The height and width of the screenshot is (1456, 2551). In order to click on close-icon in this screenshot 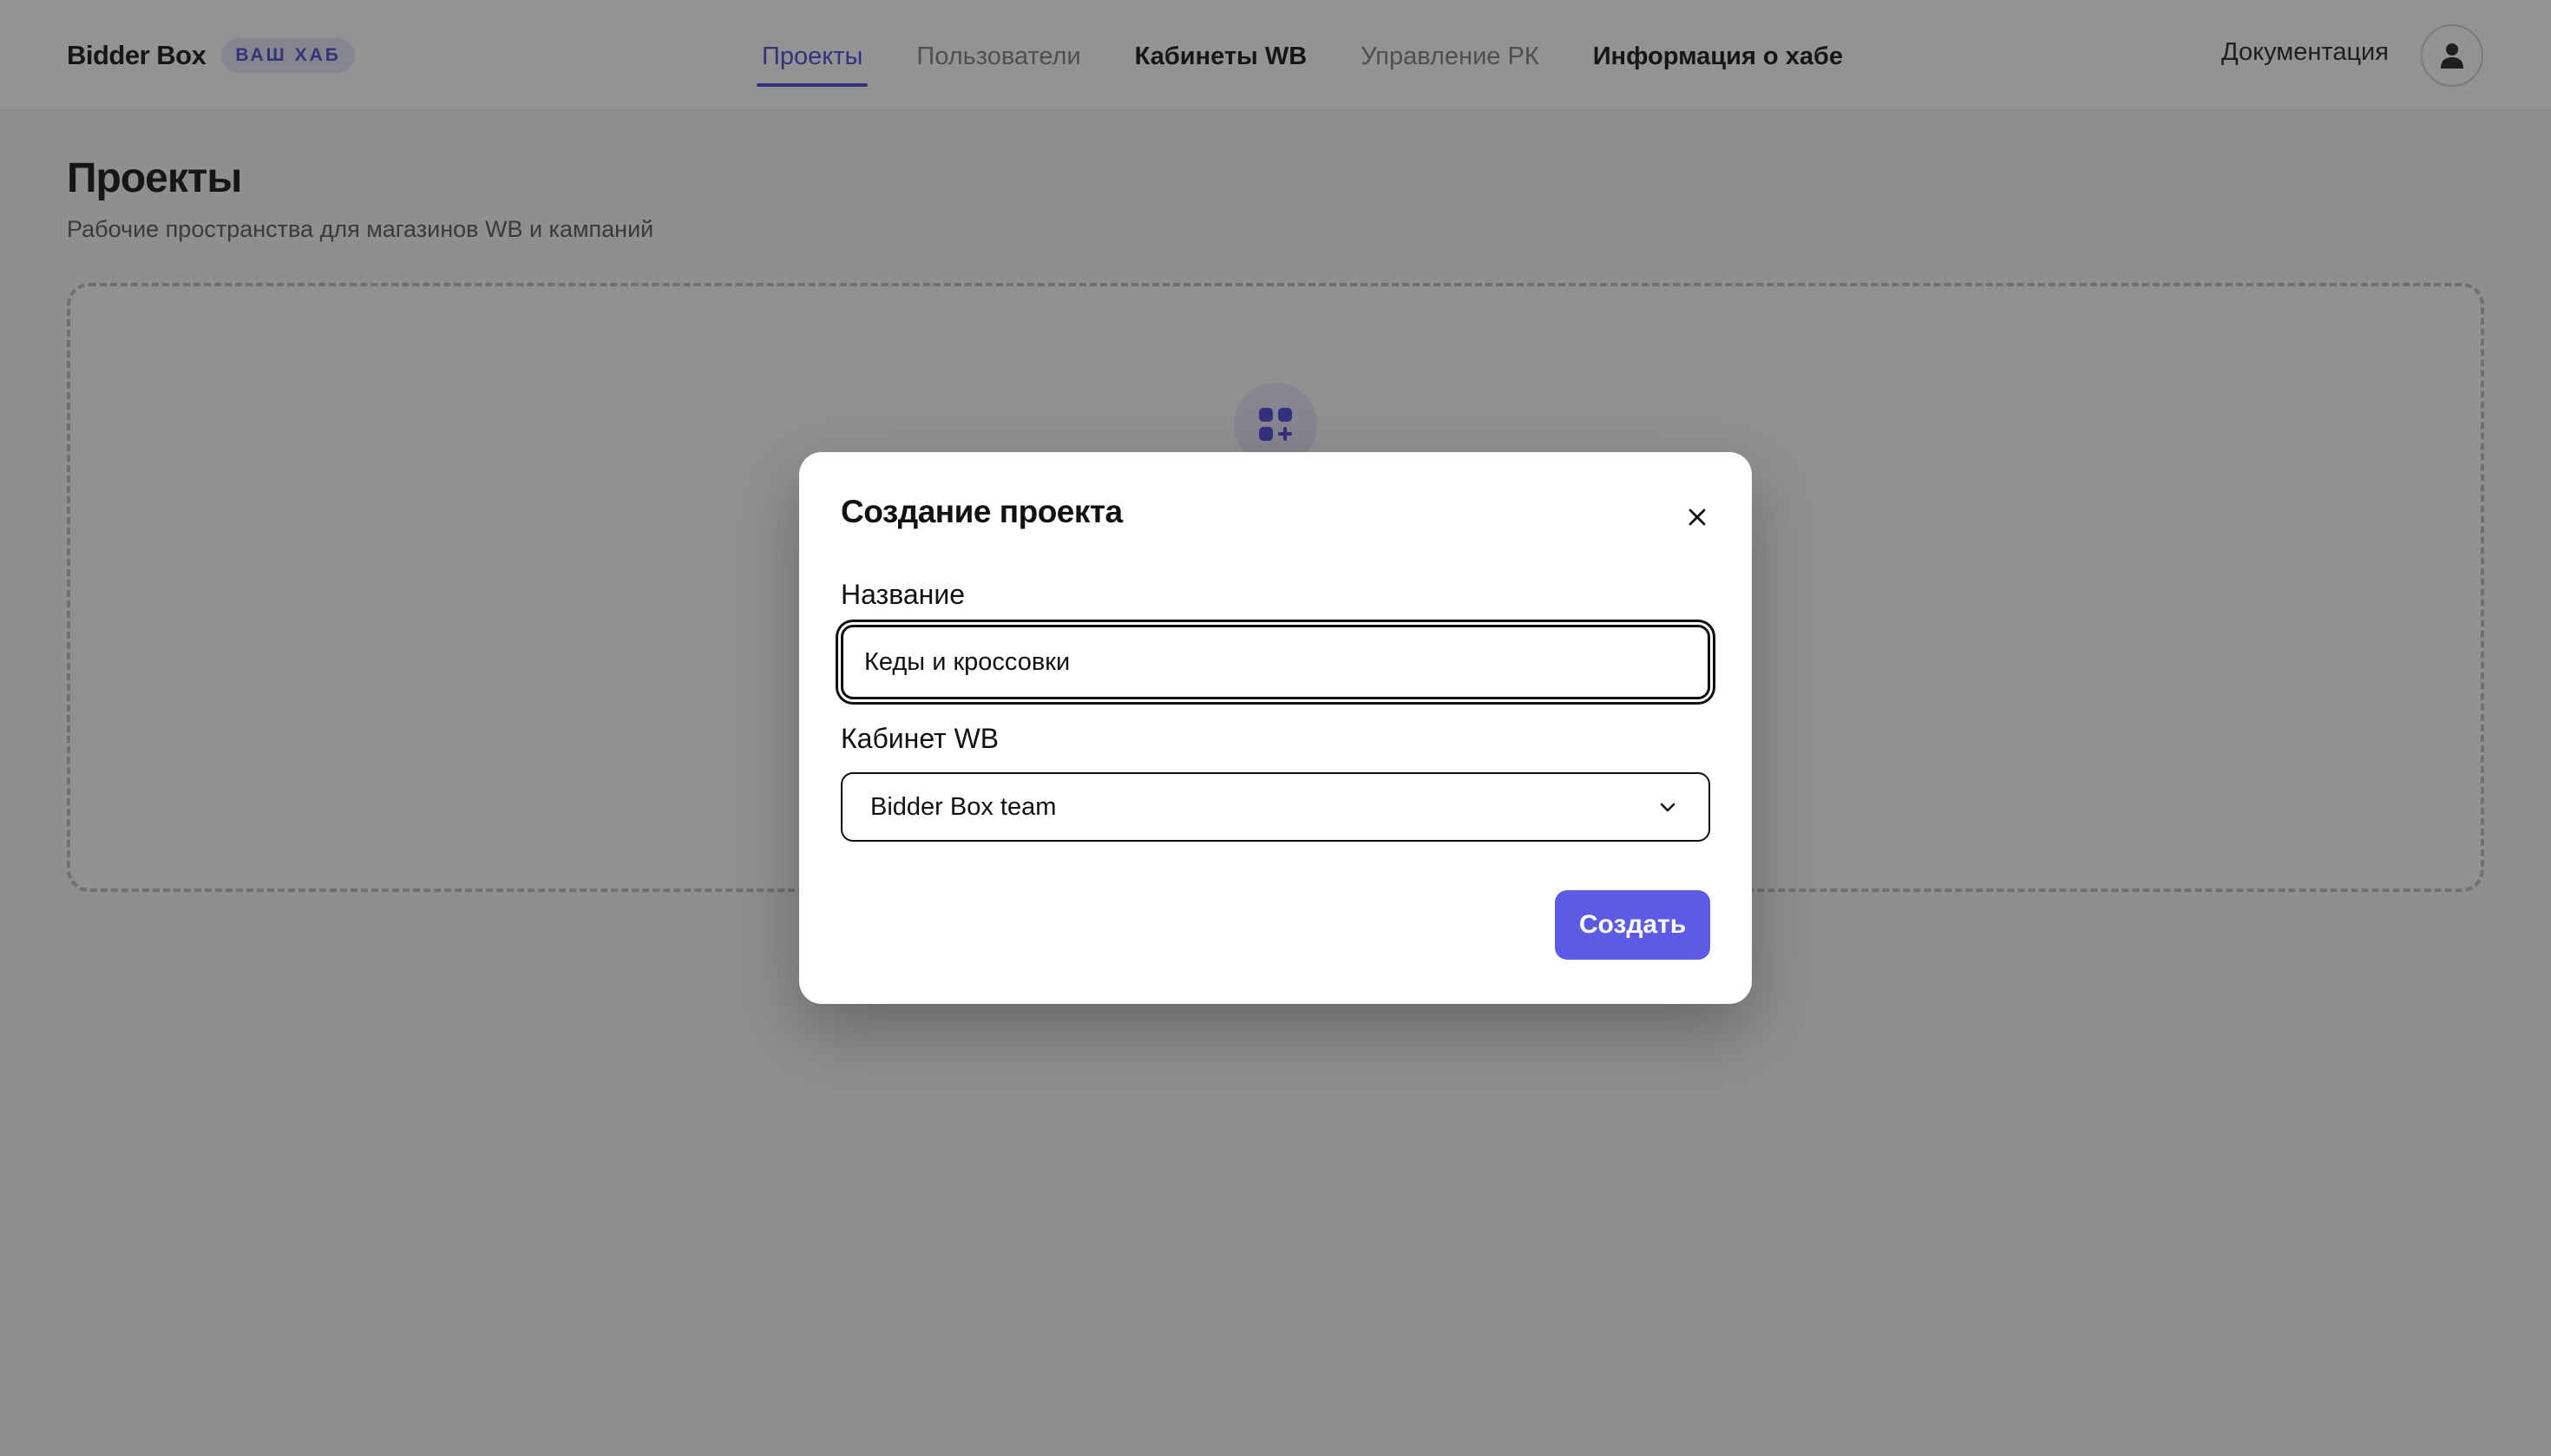, I will do `click(1697, 517)`.